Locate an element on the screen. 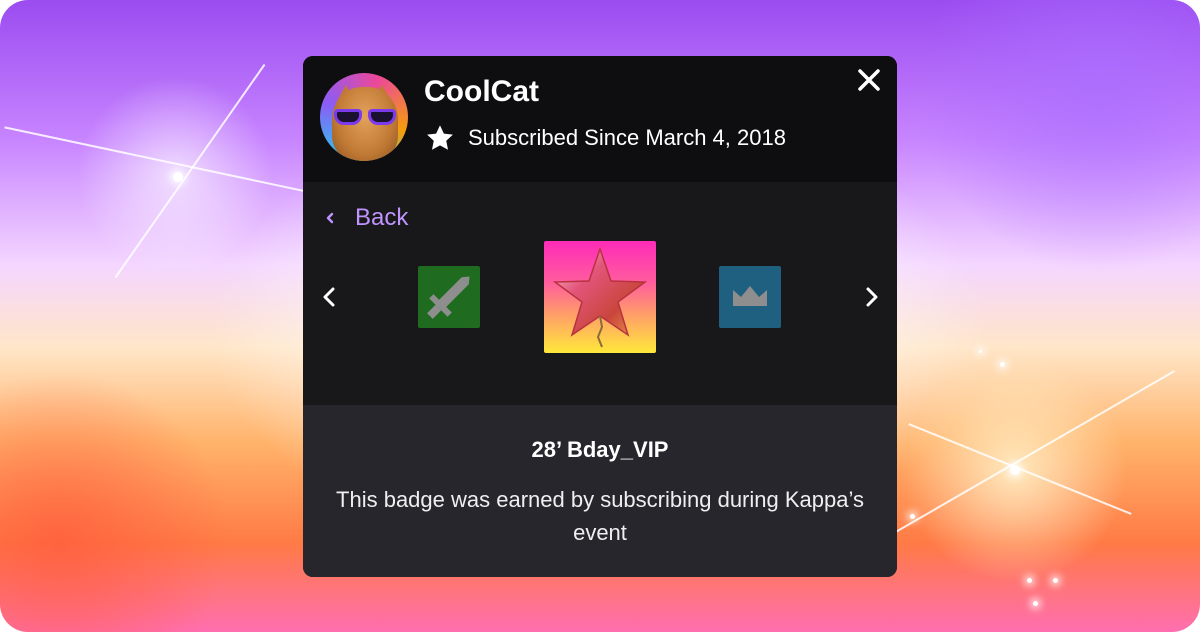 The height and width of the screenshot is (632, 1200). star-icon is located at coordinates (440, 137).